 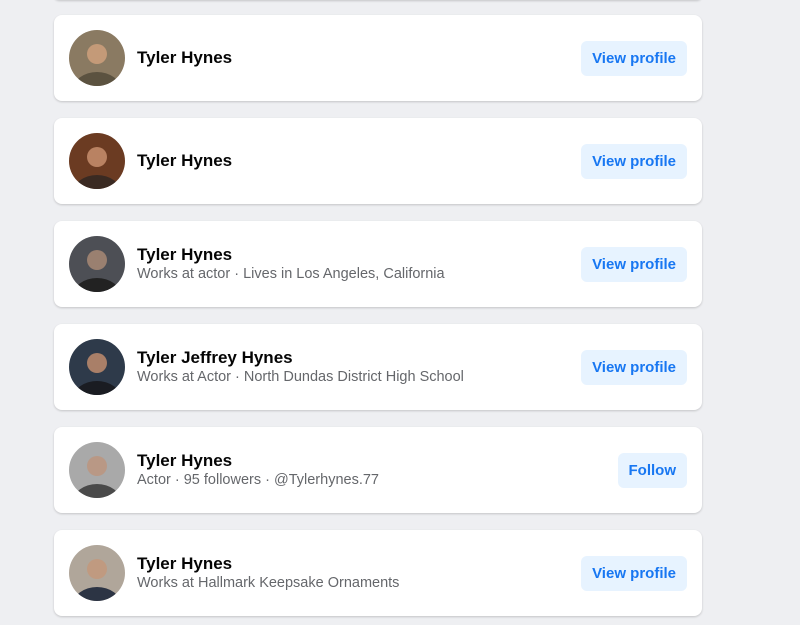 I want to click on result-details: Works at Hallmark Keepsake Ornaments, so click(x=268, y=582).